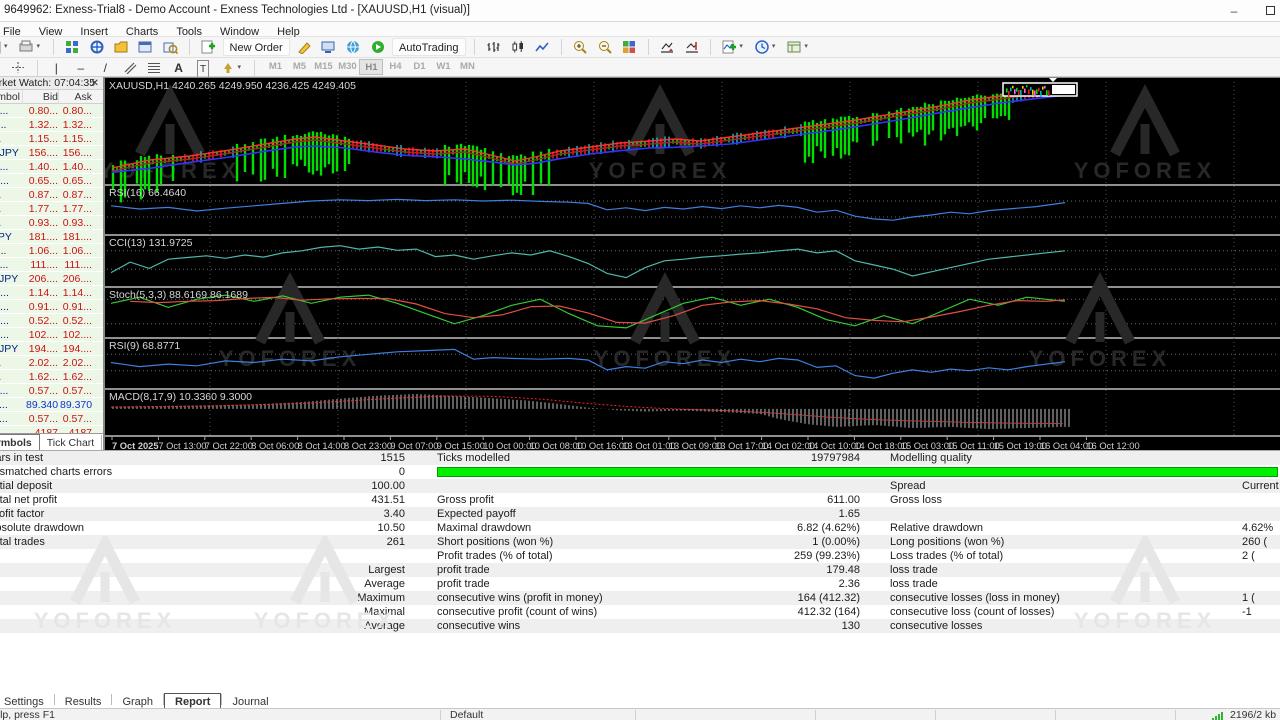 This screenshot has height=720, width=1280. Describe the element at coordinates (10, 97) in the screenshot. I see `col-symbol: Symbol` at that location.